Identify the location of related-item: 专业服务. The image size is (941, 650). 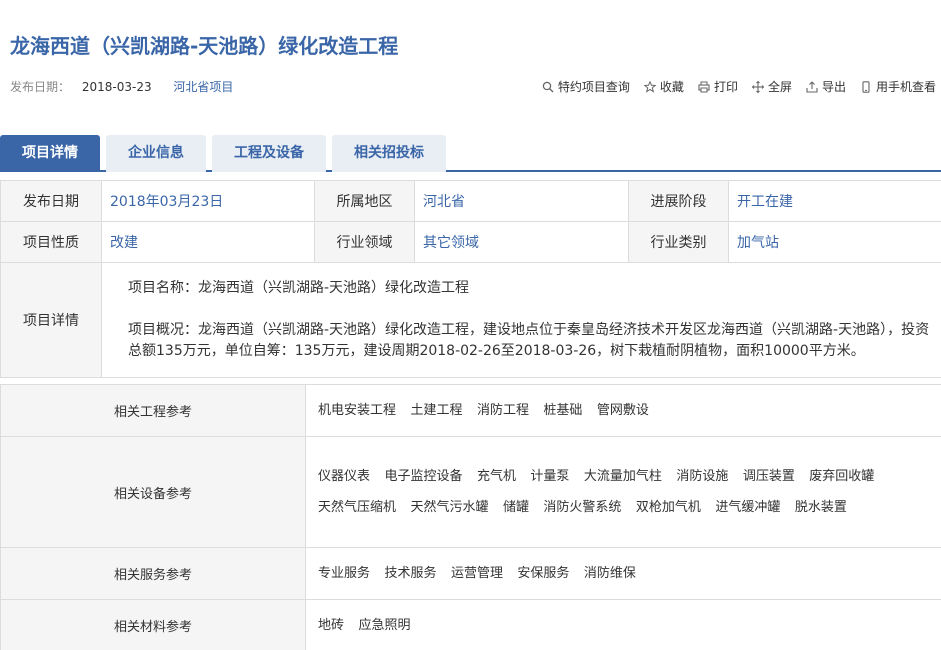
(344, 574).